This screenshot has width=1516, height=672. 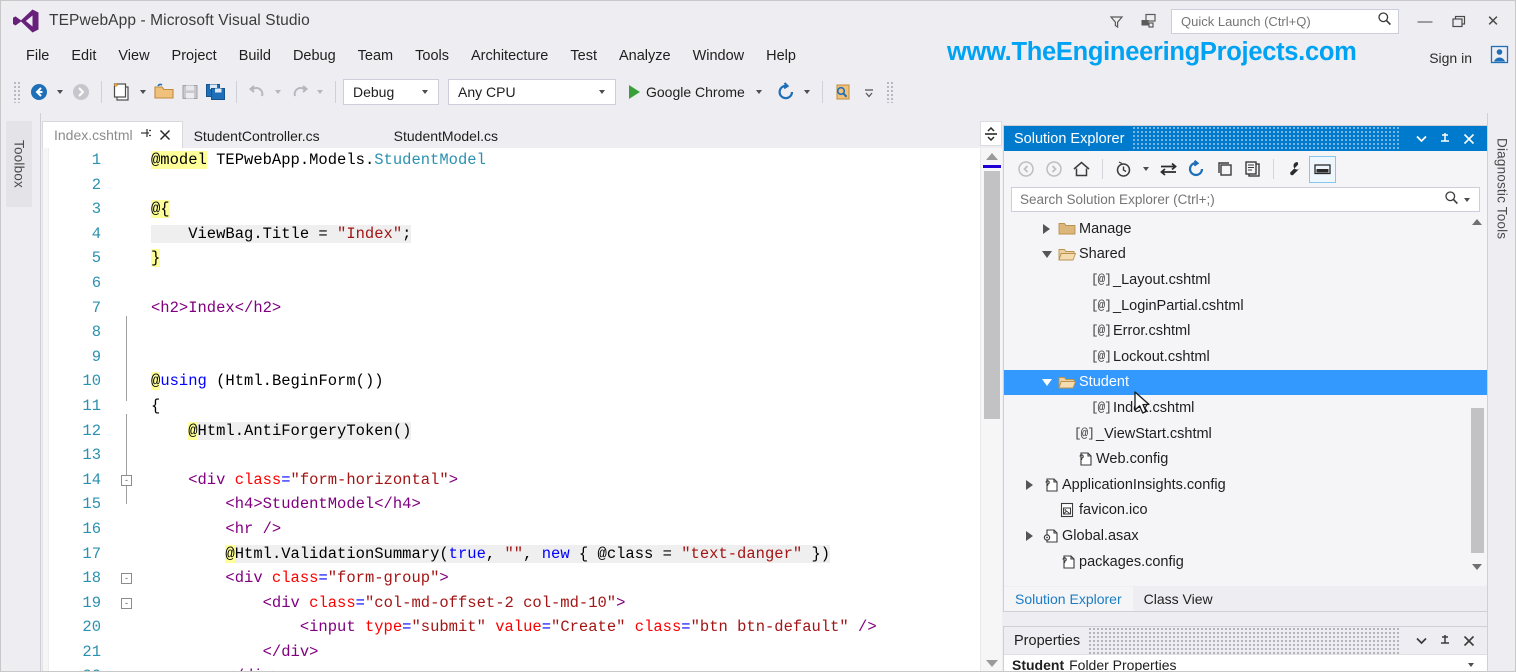 I want to click on code-line: 15 <h4>StudentModel</h4>, so click(x=522, y=504).